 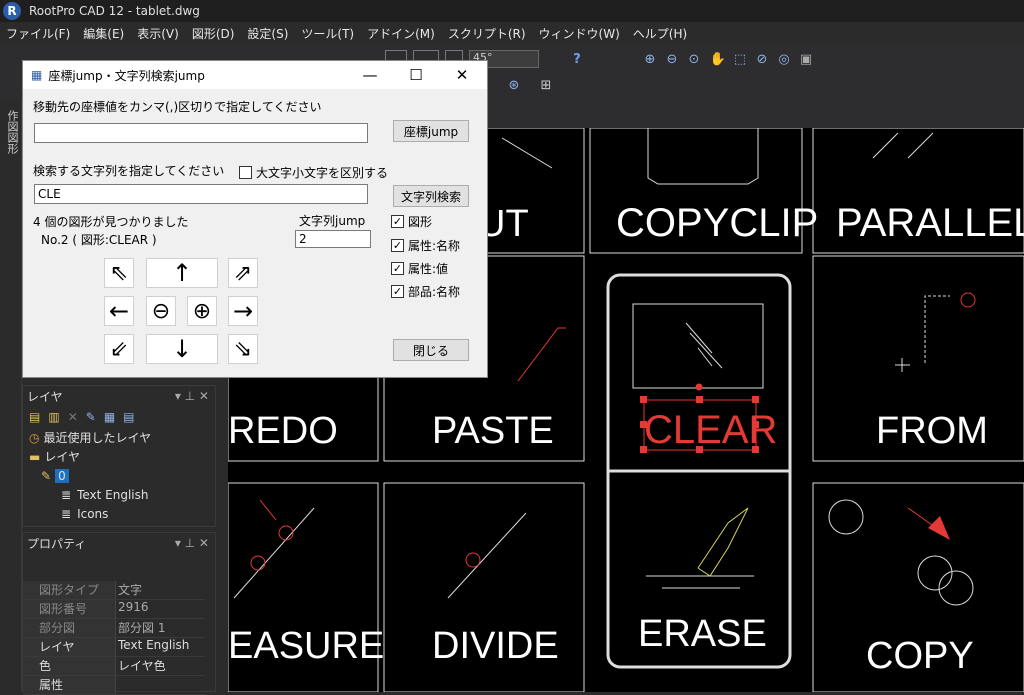 I want to click on left-dock-strip, so click(x=11, y=396).